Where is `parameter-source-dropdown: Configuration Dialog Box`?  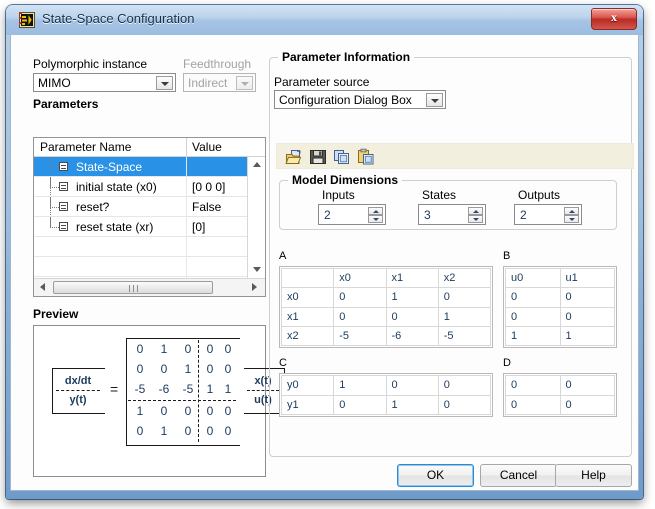
parameter-source-dropdown: Configuration Dialog Box is located at coordinates (360, 99).